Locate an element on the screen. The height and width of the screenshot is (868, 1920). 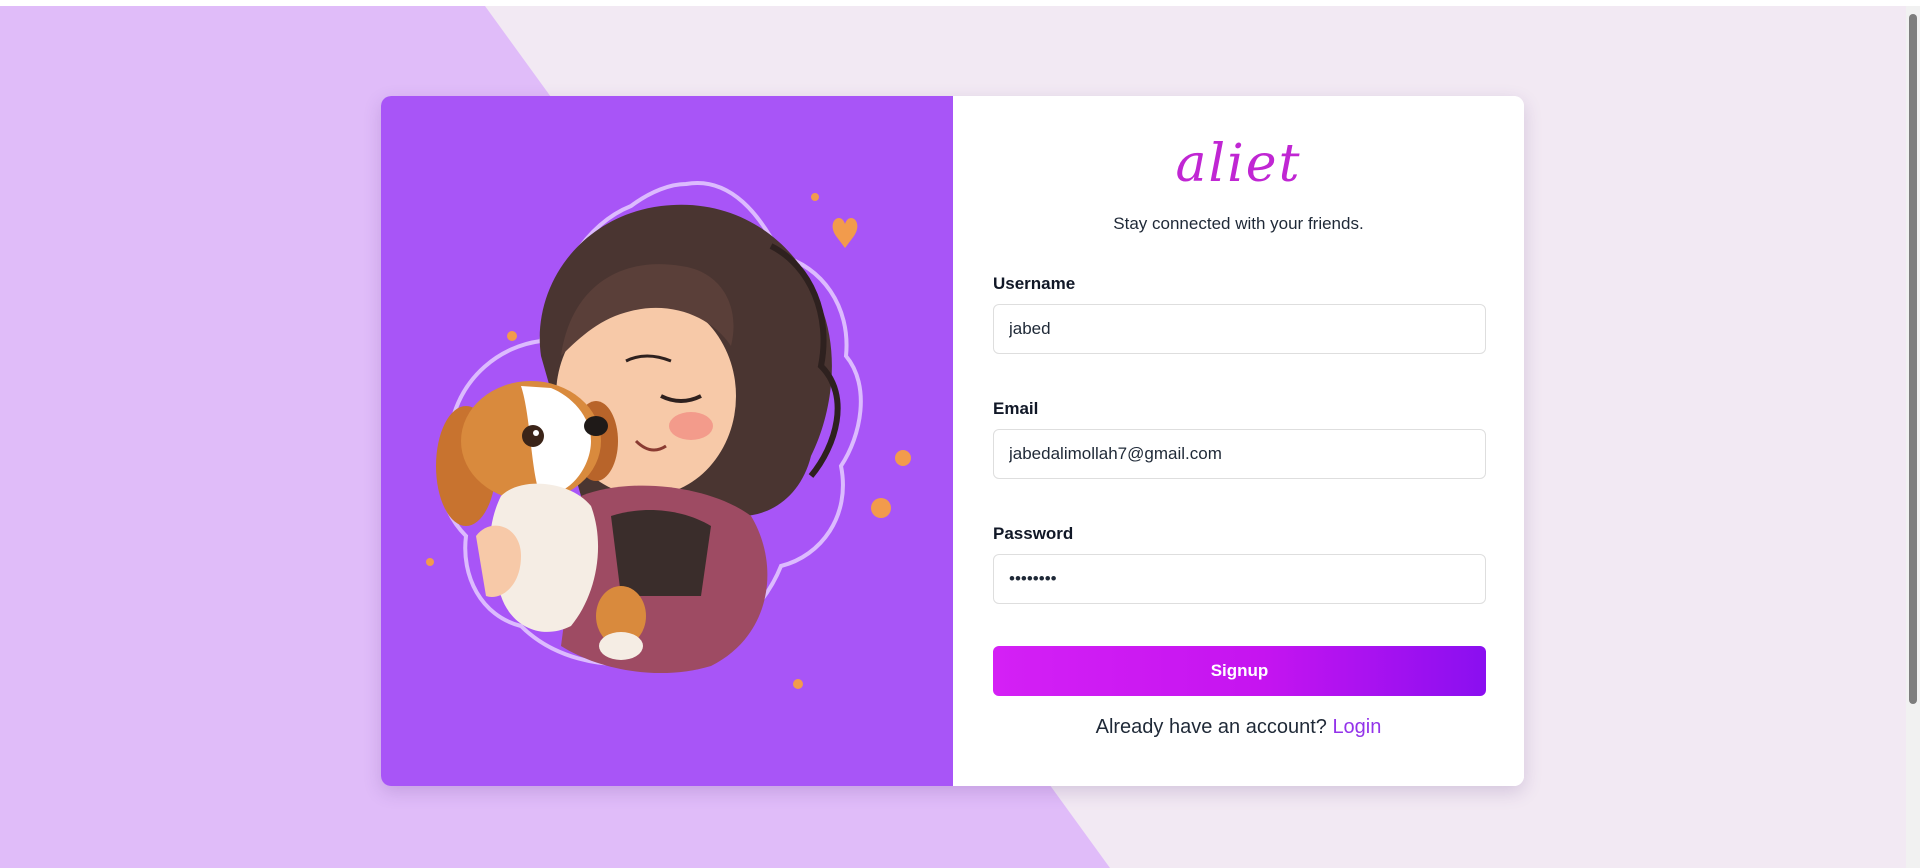
app-logo: aliet is located at coordinates (1238, 164).